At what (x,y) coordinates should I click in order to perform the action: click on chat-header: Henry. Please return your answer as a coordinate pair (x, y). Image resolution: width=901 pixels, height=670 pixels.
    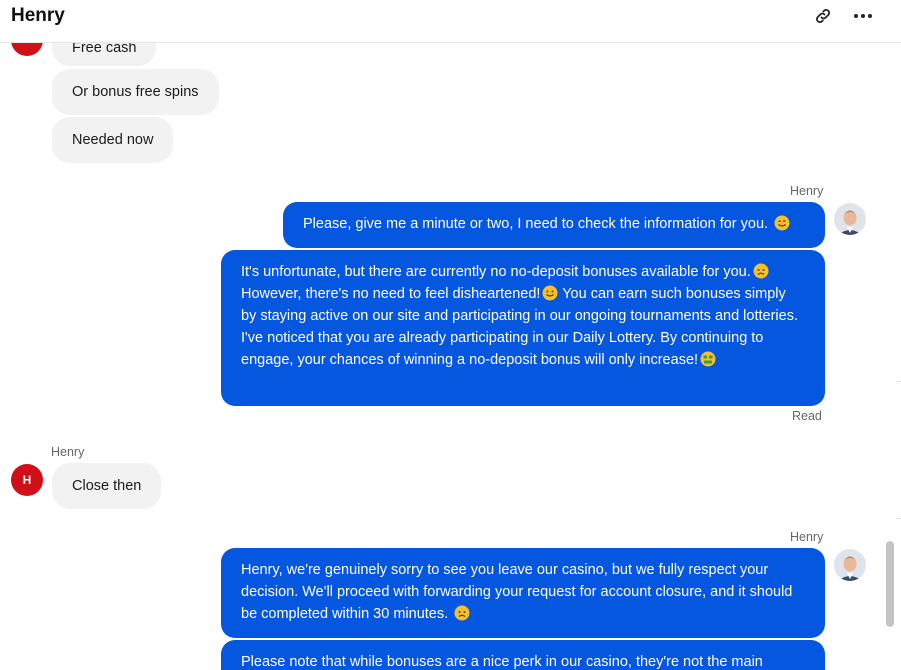
    Looking at the image, I should click on (450, 21).